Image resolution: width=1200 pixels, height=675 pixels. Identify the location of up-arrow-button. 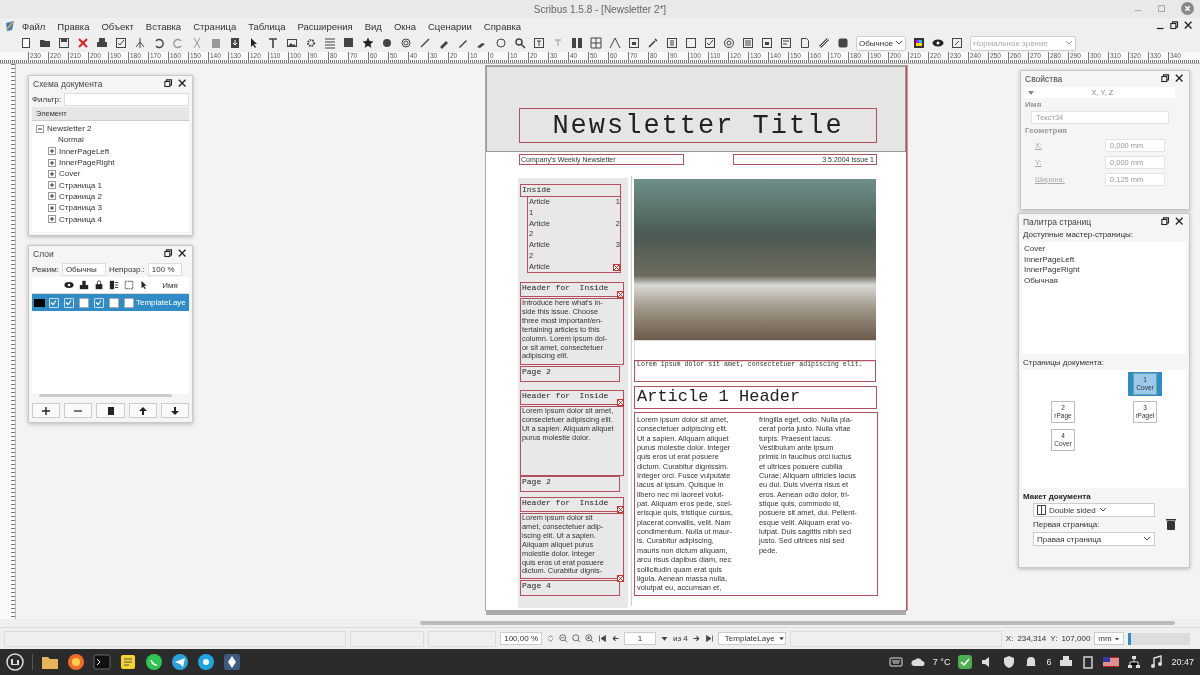
(142, 410).